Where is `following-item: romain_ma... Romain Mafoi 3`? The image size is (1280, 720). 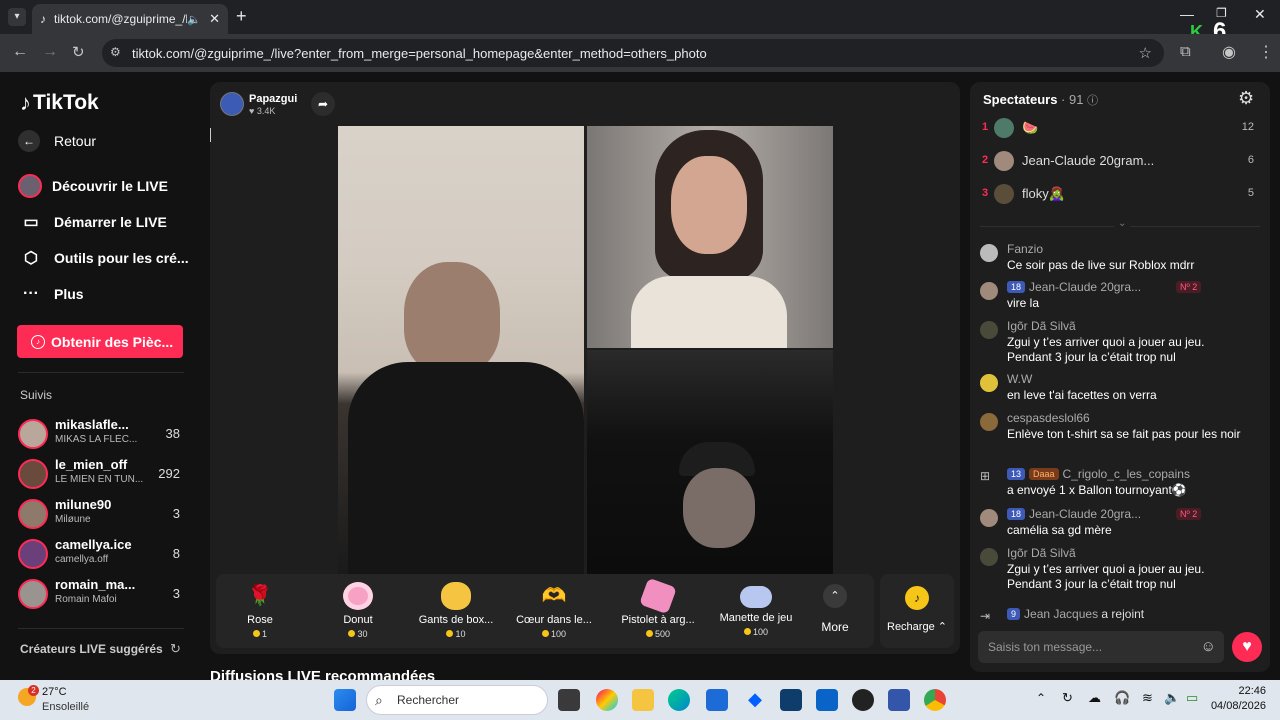 following-item: romain_ma... Romain Mafoi 3 is located at coordinates (104, 594).